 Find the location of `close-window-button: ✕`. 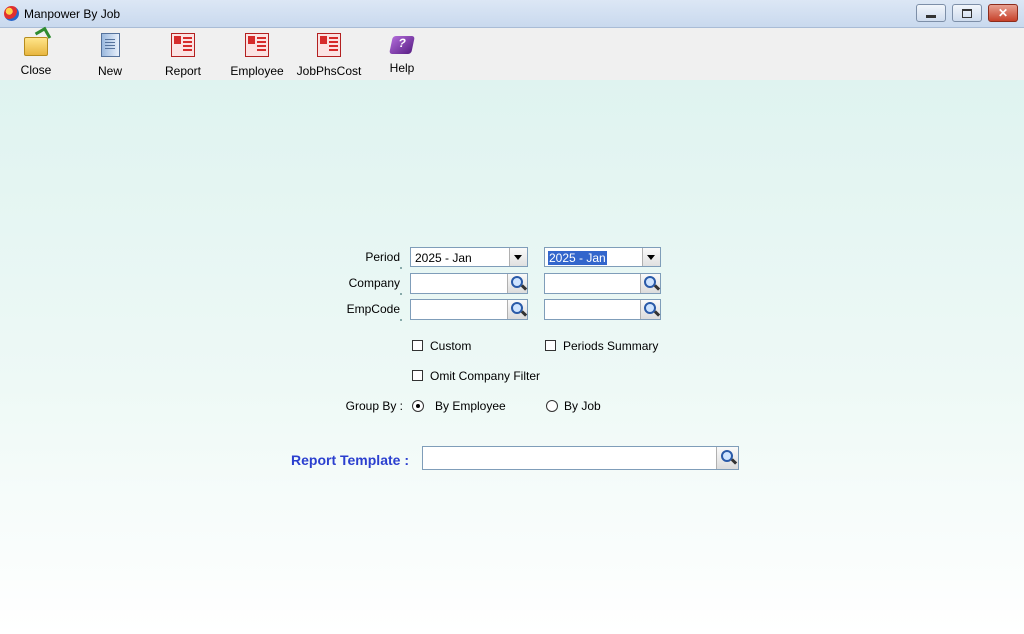

close-window-button: ✕ is located at coordinates (1003, 13).